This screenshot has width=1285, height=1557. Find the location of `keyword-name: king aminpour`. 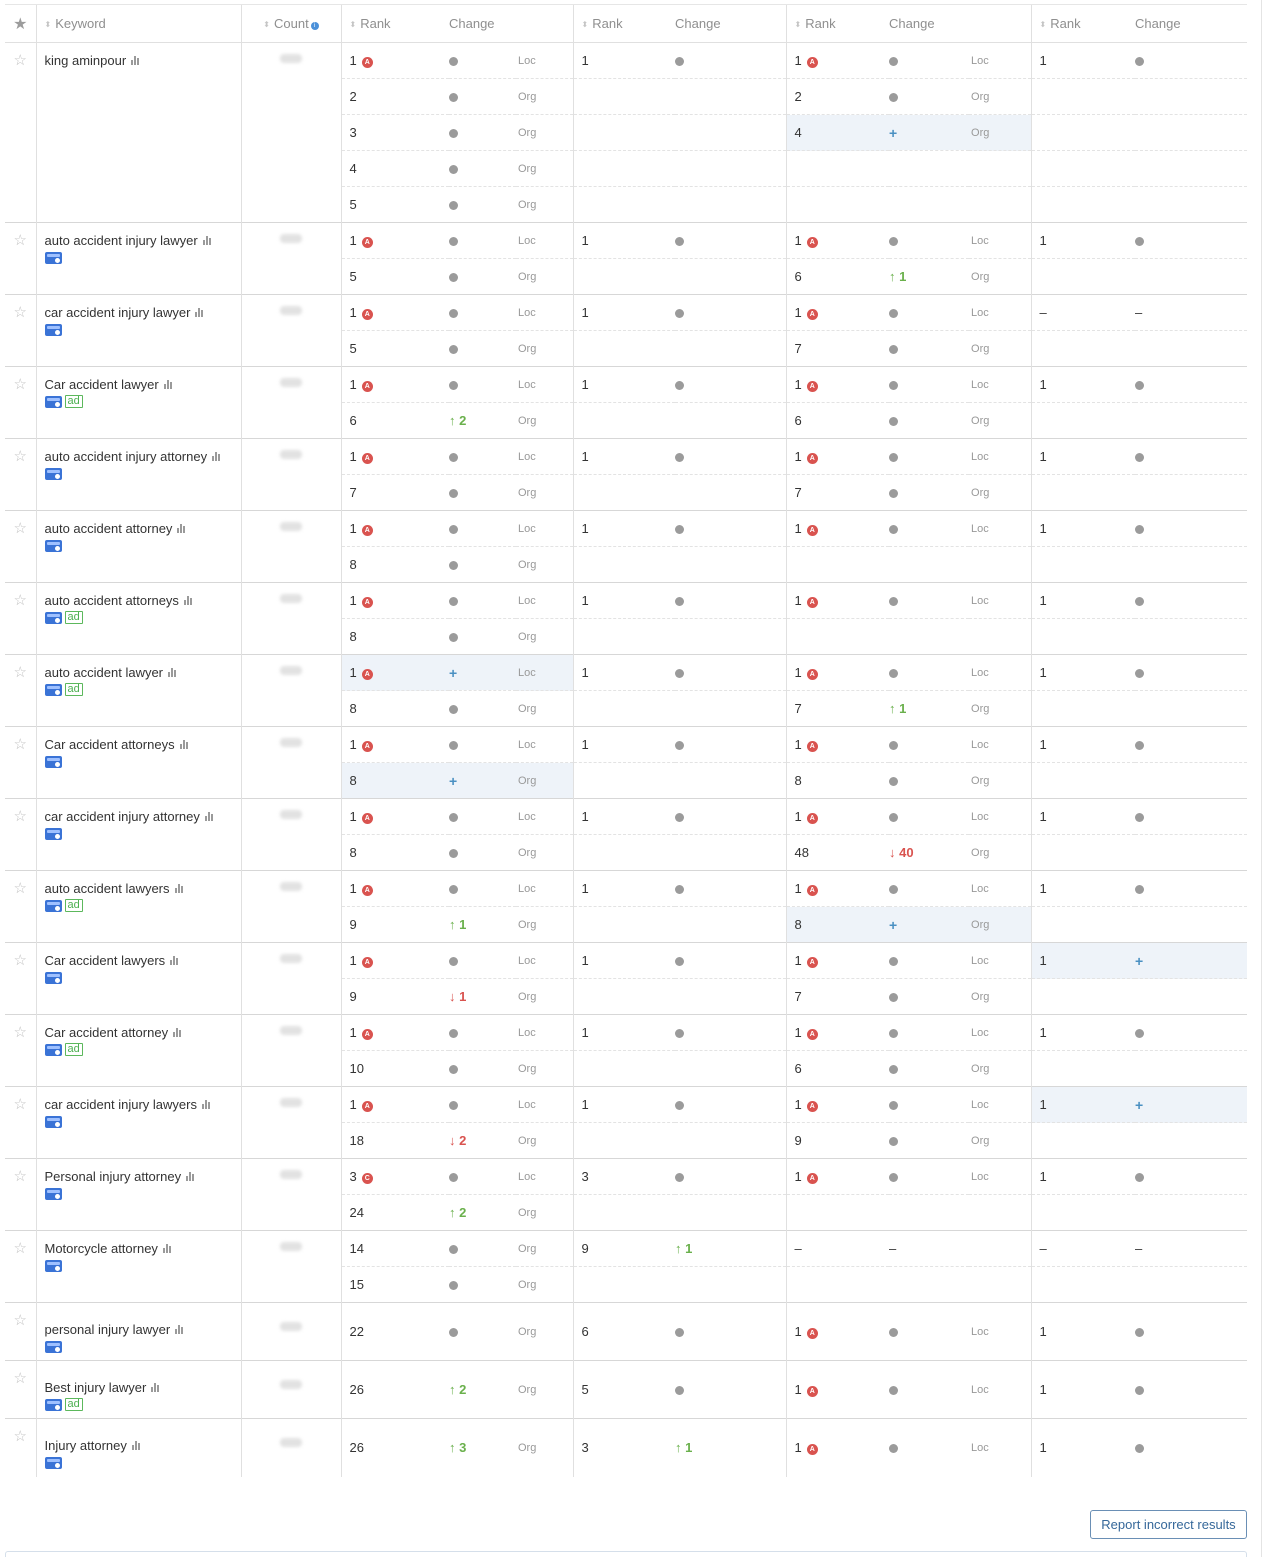

keyword-name: king aminpour is located at coordinates (86, 60).